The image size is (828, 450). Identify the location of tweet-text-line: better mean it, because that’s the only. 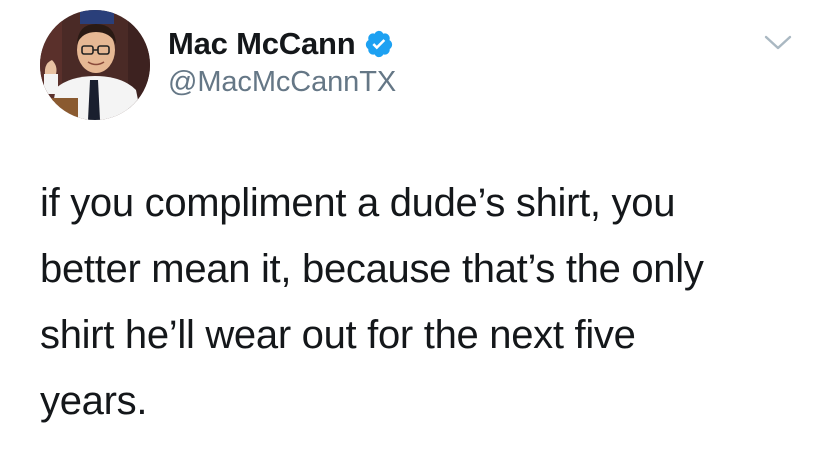
(372, 269).